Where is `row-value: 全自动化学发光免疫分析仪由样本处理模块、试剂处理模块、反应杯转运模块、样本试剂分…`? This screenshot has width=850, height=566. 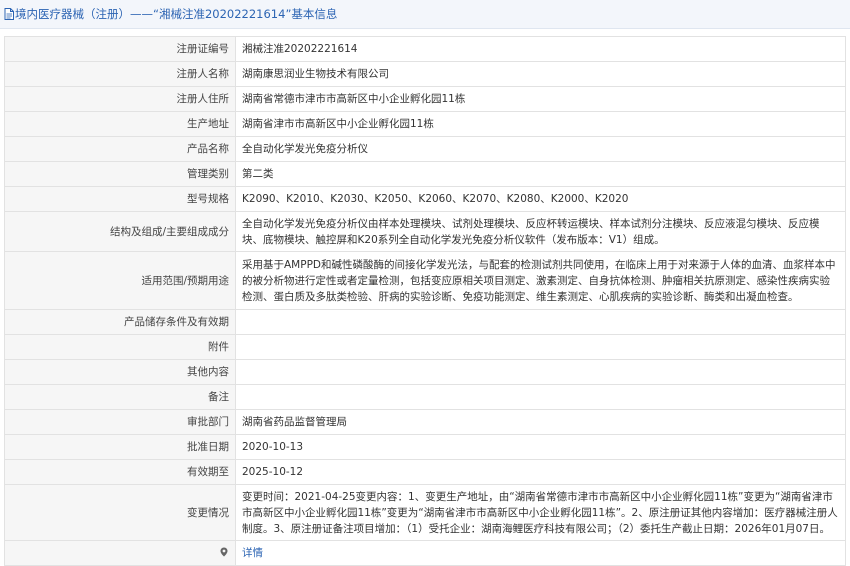
row-value: 全自动化学发光免疫分析仪由样本处理模块、试剂处理模块、反应杯转运模块、样本试剂分… is located at coordinates (540, 231).